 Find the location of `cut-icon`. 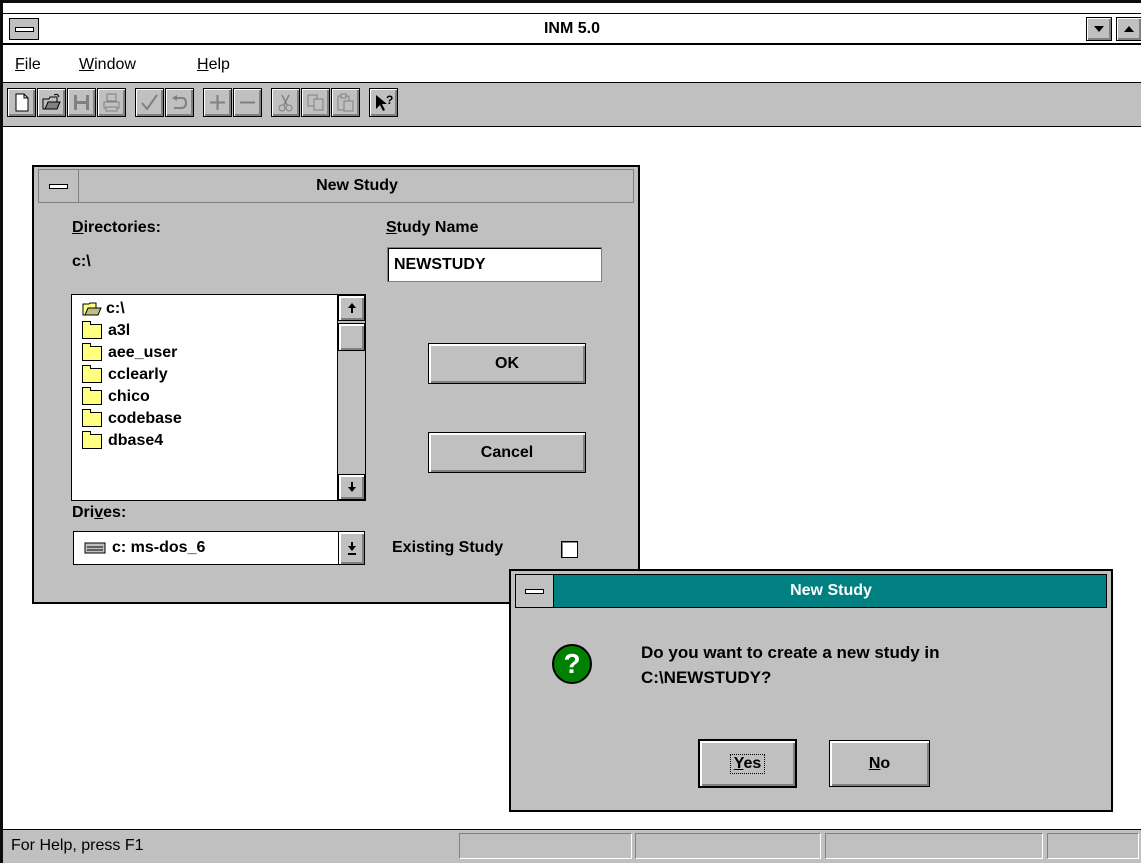

cut-icon is located at coordinates (285, 103).